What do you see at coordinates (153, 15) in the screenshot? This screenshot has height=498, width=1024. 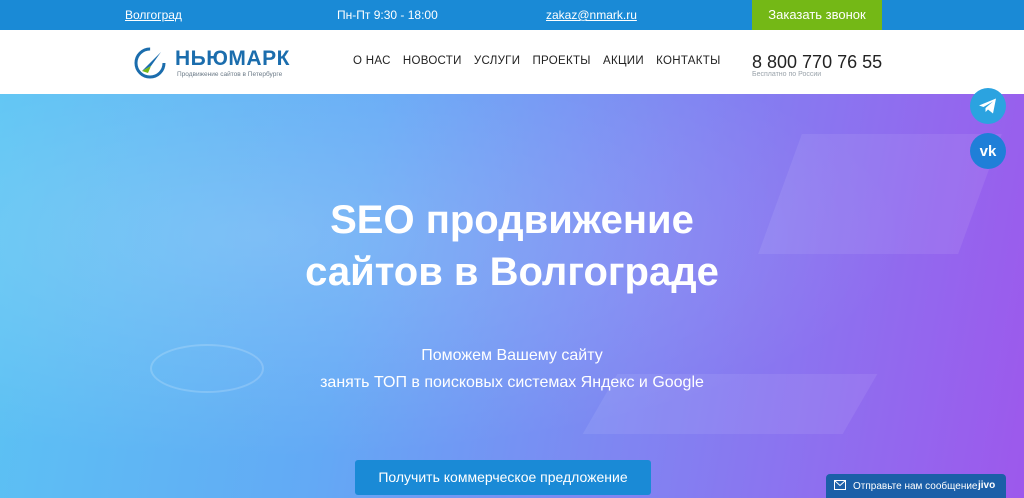 I see `city-selector: Волгоград` at bounding box center [153, 15].